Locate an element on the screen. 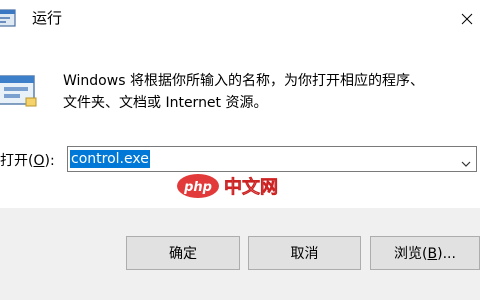 The image size is (480, 300). ok-button: 确定 is located at coordinates (183, 253).